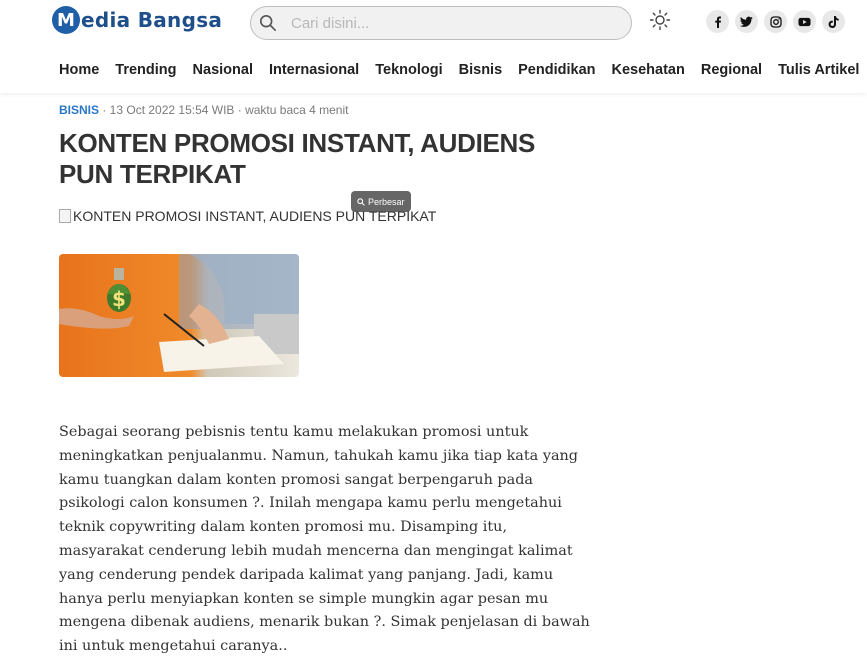 The height and width of the screenshot is (661, 867). What do you see at coordinates (79, 70) in the screenshot?
I see `nav-item-home: Home` at bounding box center [79, 70].